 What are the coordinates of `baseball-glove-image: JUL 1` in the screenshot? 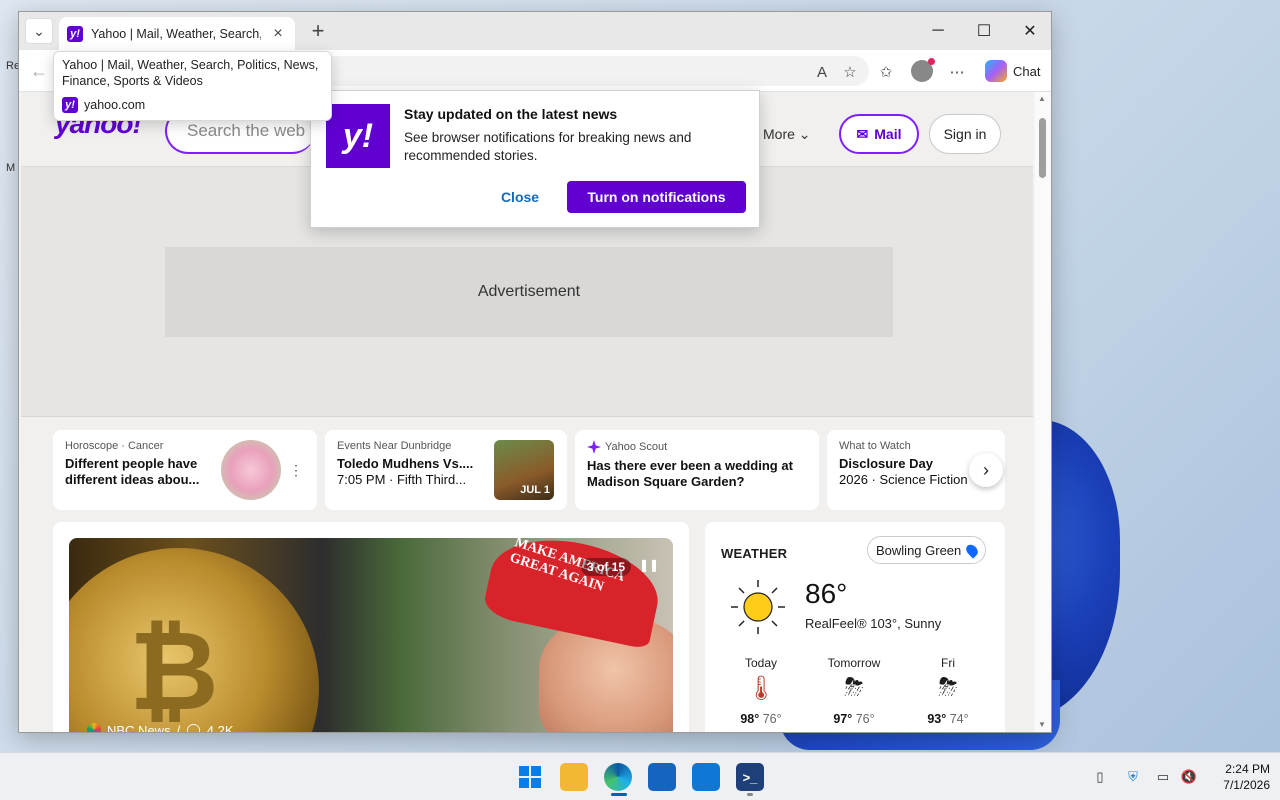 It's located at (524, 470).